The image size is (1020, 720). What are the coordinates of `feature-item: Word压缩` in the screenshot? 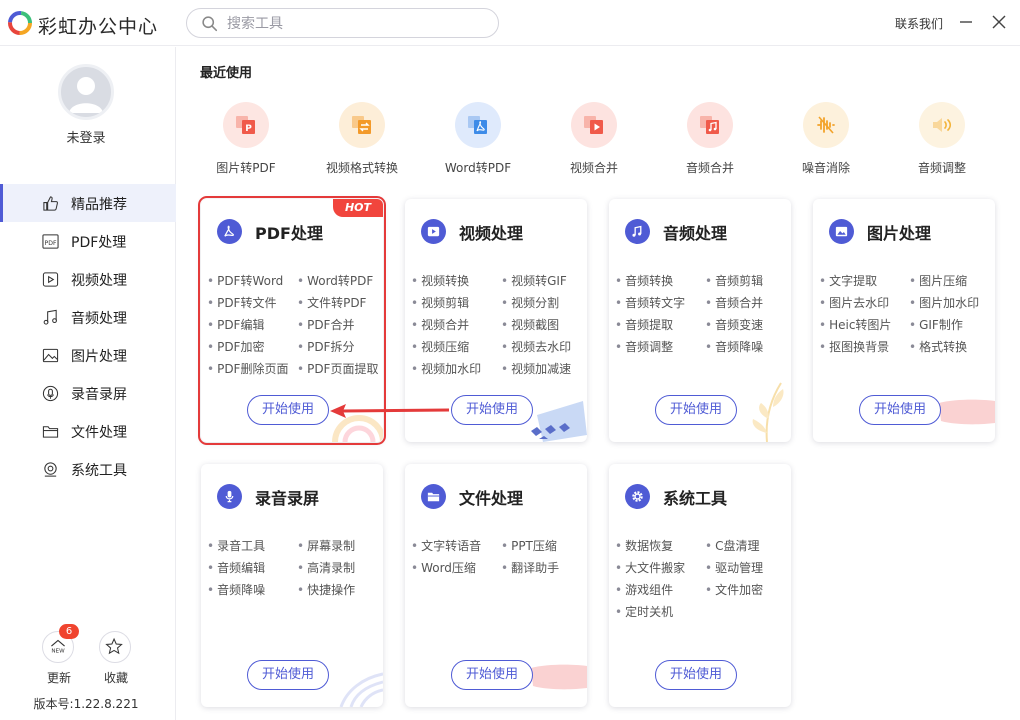 It's located at (443, 567).